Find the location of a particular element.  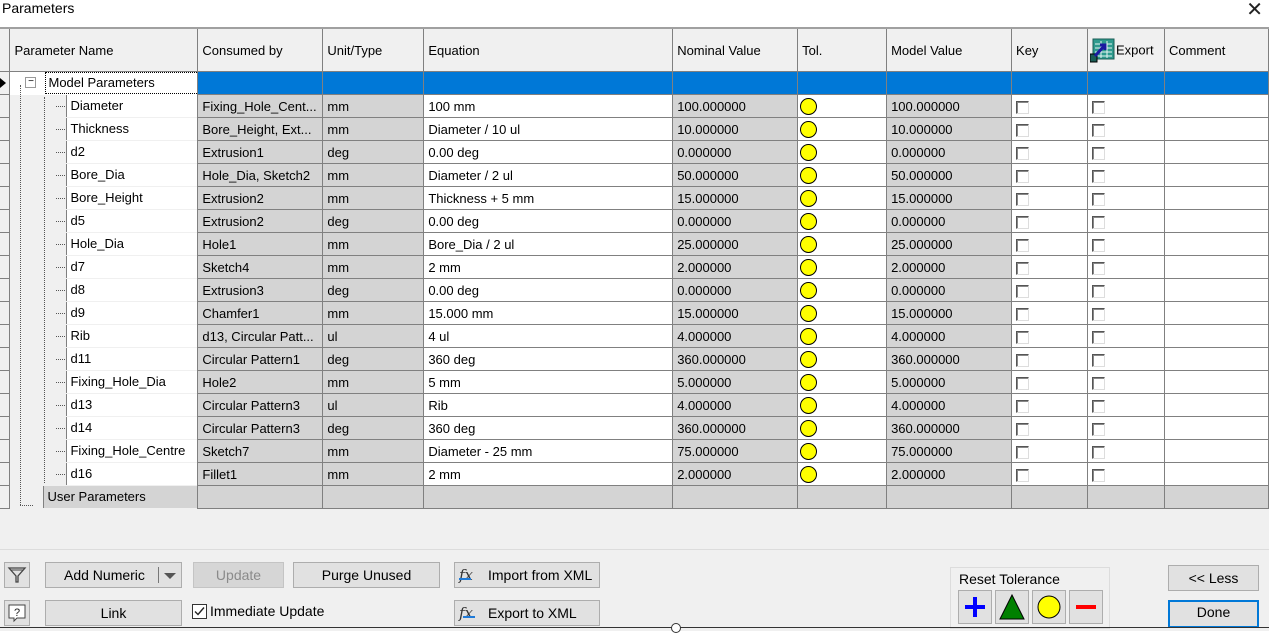

parameter-name-cell: Bore_Dia is located at coordinates (103, 175).